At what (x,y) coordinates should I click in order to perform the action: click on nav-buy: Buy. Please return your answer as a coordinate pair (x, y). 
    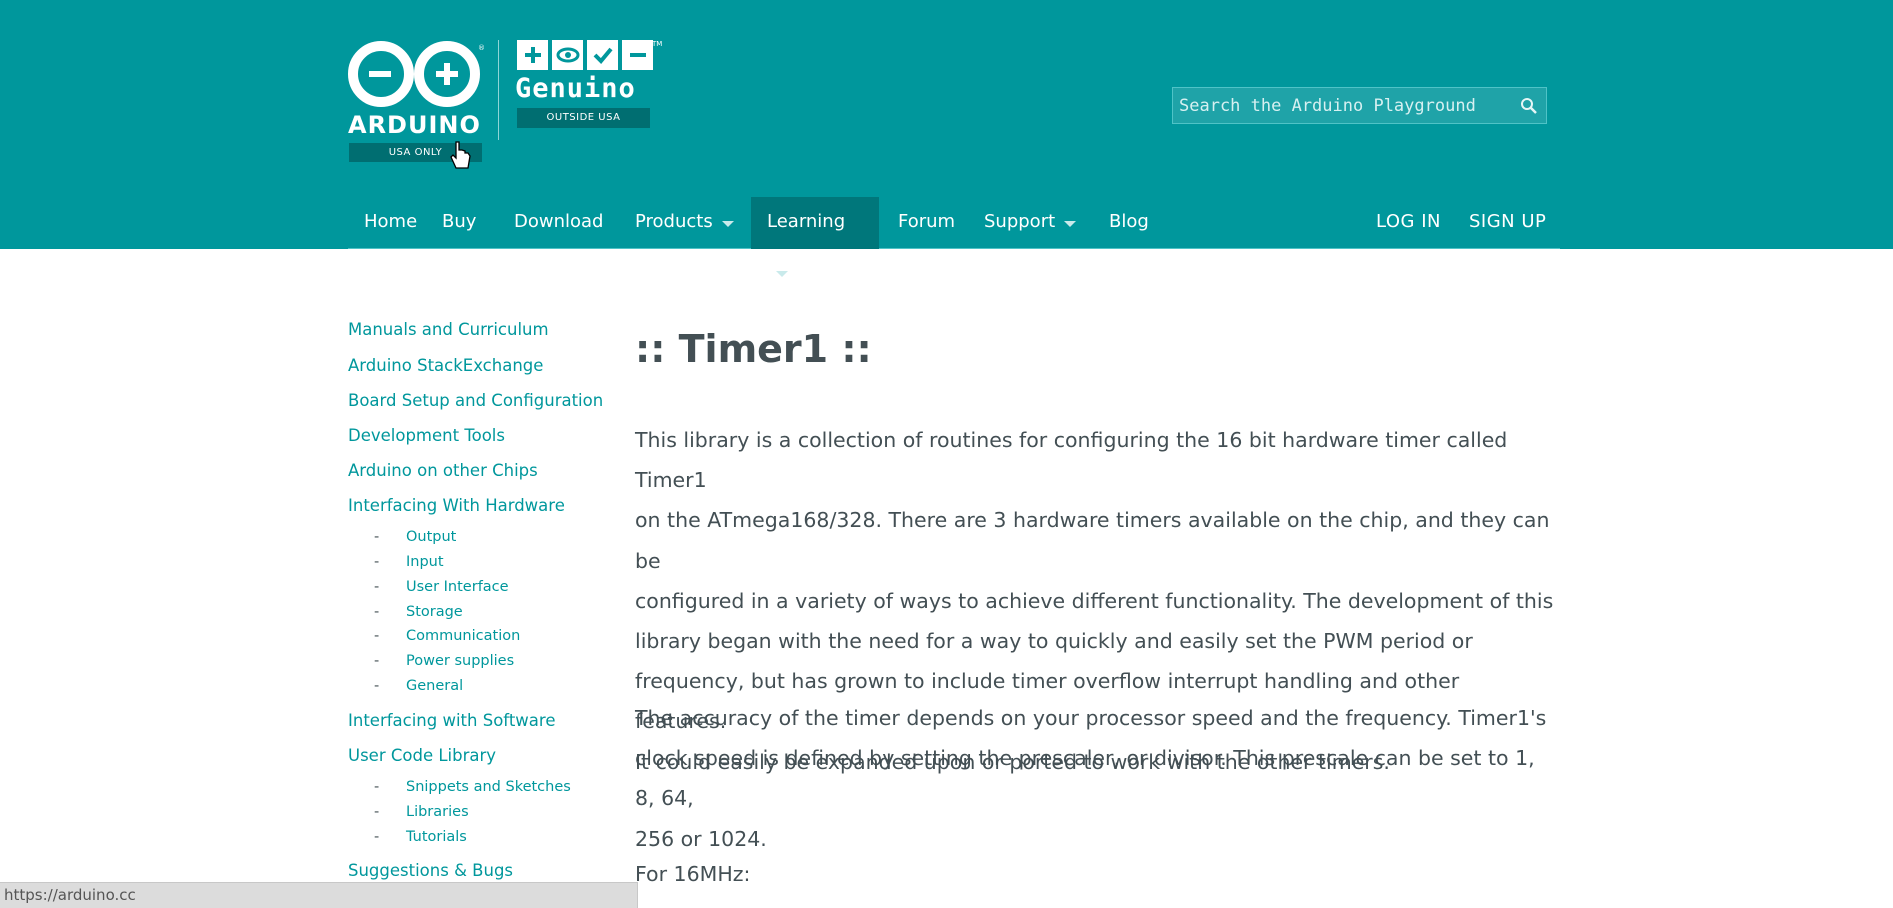
    Looking at the image, I should click on (459, 223).